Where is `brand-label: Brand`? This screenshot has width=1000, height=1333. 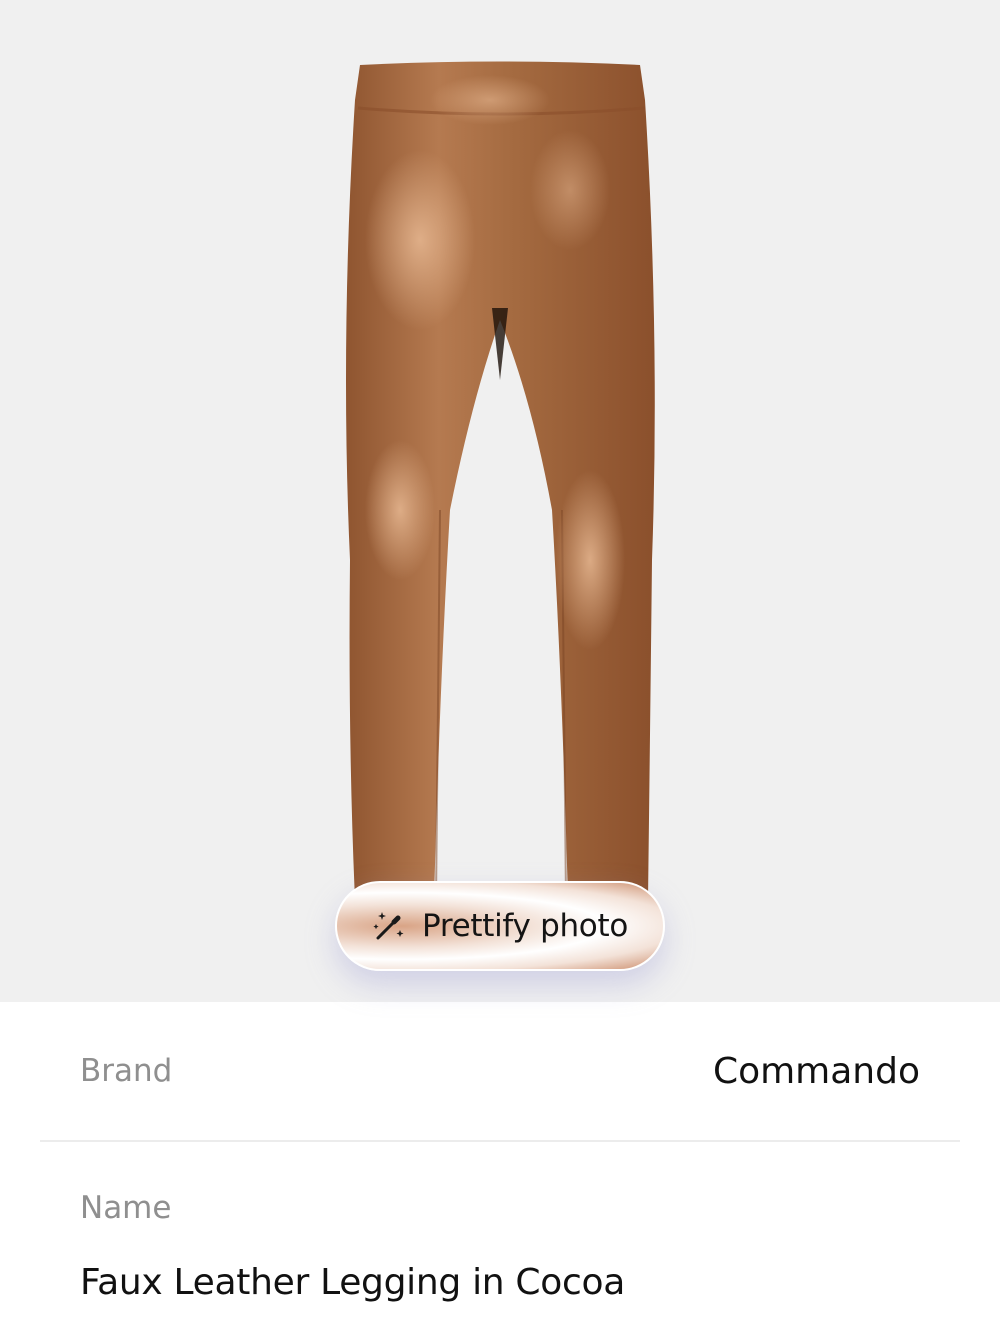
brand-label: Brand is located at coordinates (126, 1071).